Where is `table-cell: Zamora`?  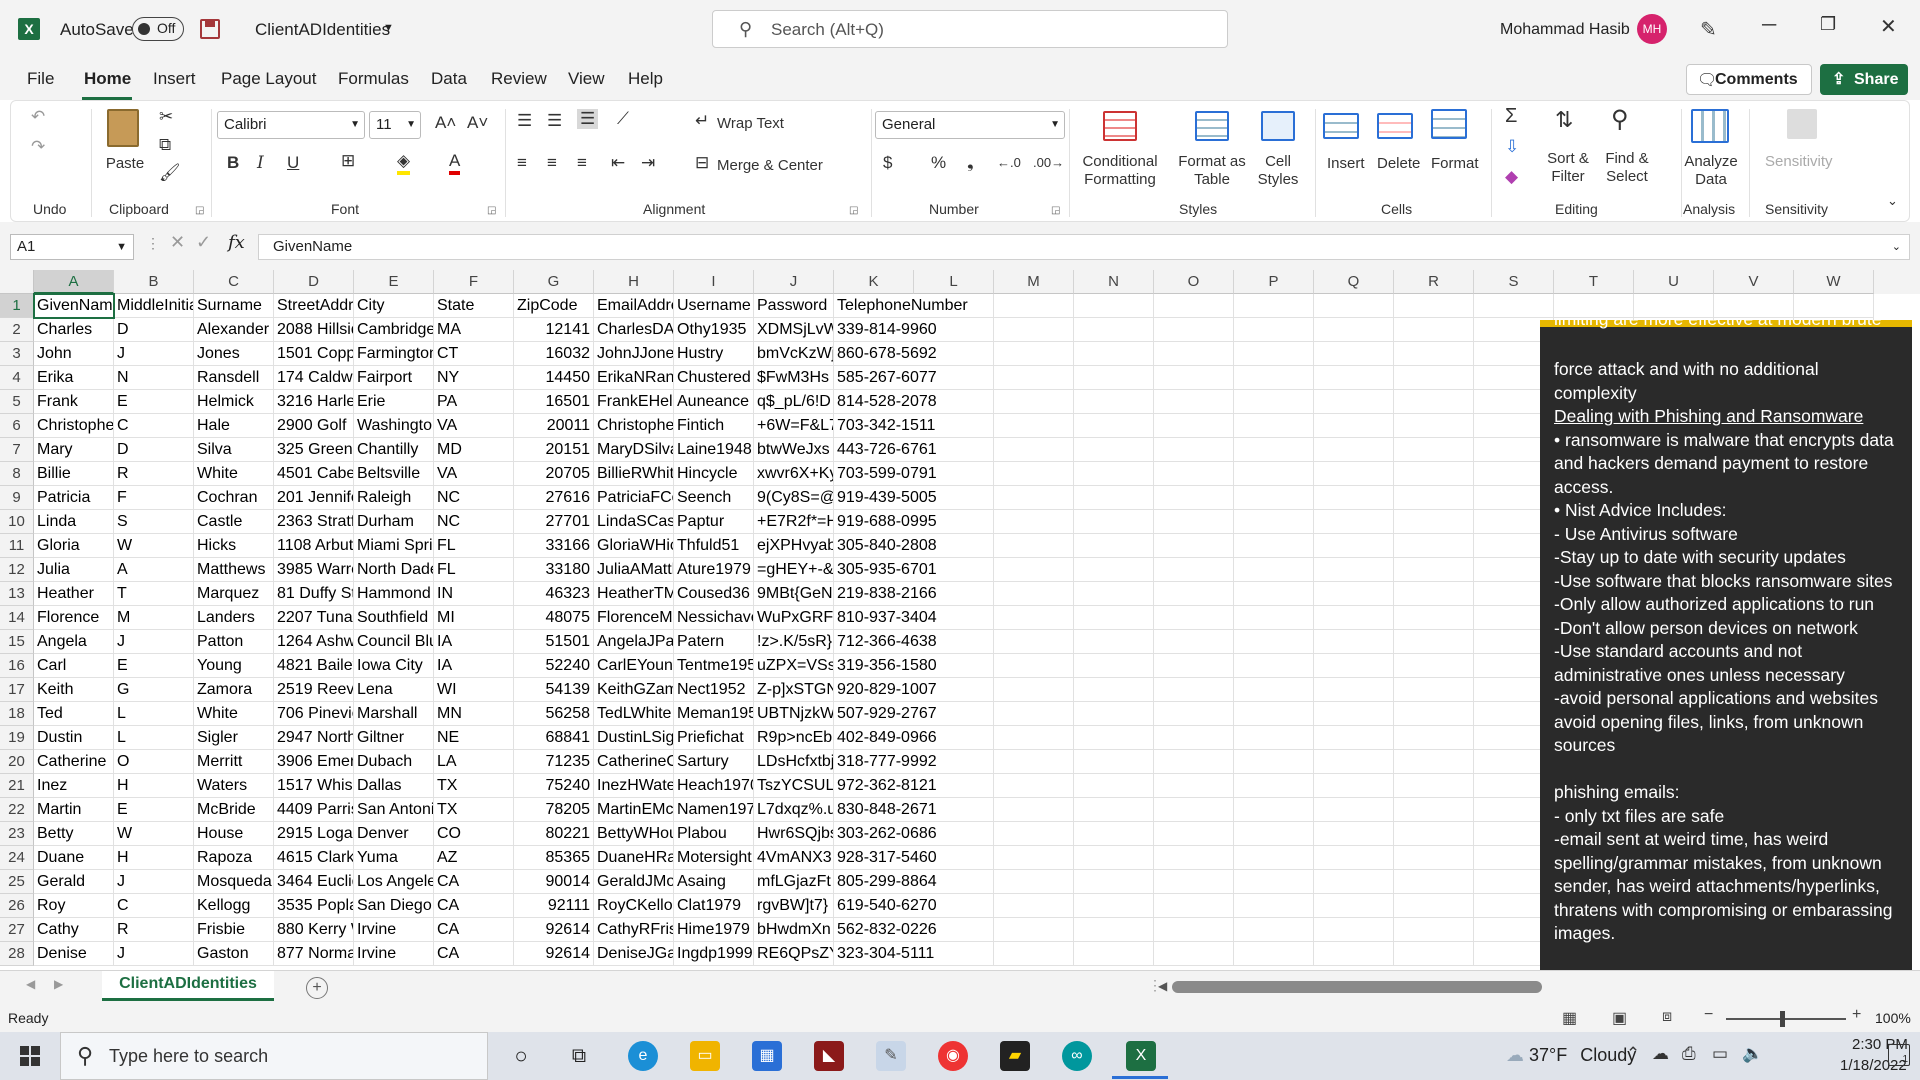
table-cell: Zamora is located at coordinates (234, 690).